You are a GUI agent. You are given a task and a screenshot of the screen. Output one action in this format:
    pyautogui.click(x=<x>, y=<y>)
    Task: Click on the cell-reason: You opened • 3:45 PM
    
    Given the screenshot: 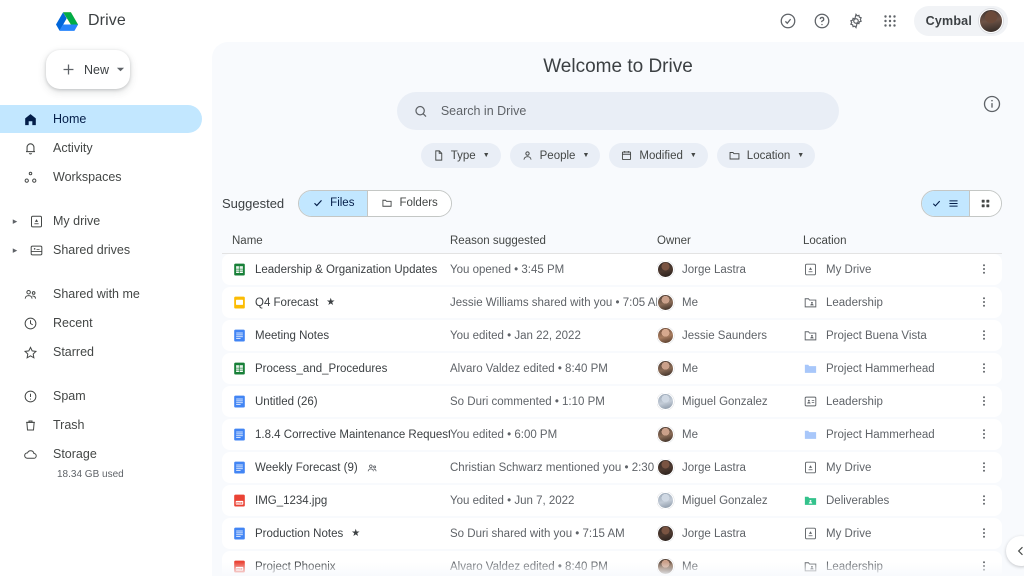 What is the action you would take?
    pyautogui.click(x=507, y=269)
    